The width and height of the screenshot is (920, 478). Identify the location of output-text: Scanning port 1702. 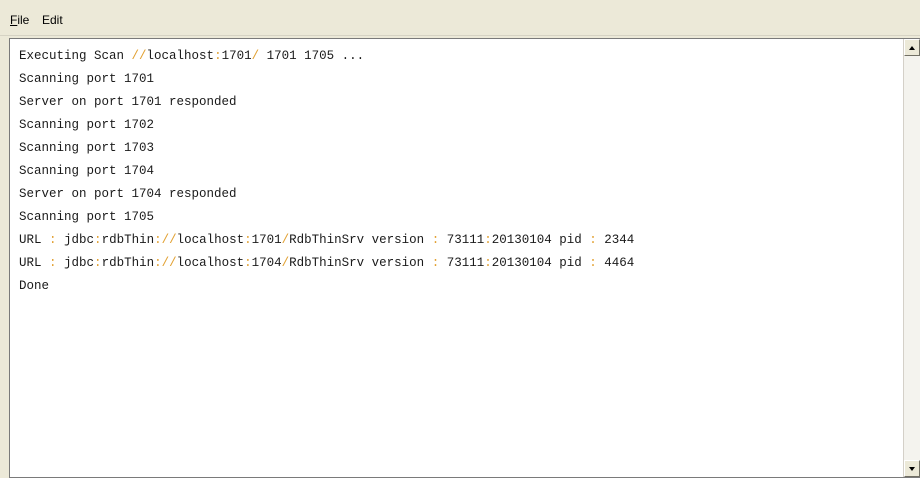
(87, 125).